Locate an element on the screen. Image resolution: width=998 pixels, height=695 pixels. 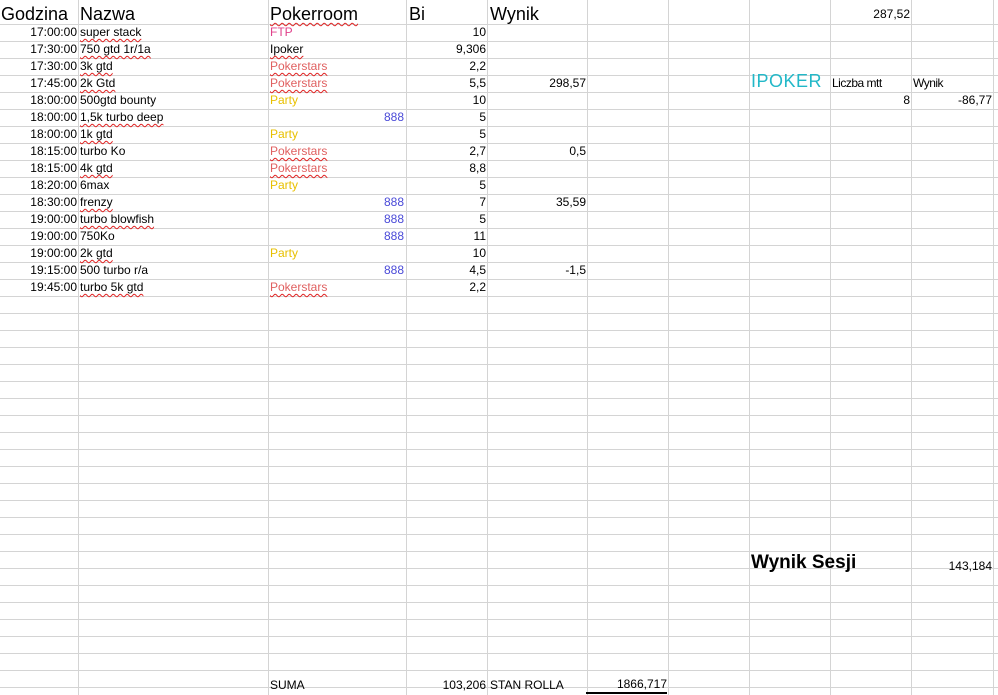
cell-name: 500gtd bounty is located at coordinates (173, 100).